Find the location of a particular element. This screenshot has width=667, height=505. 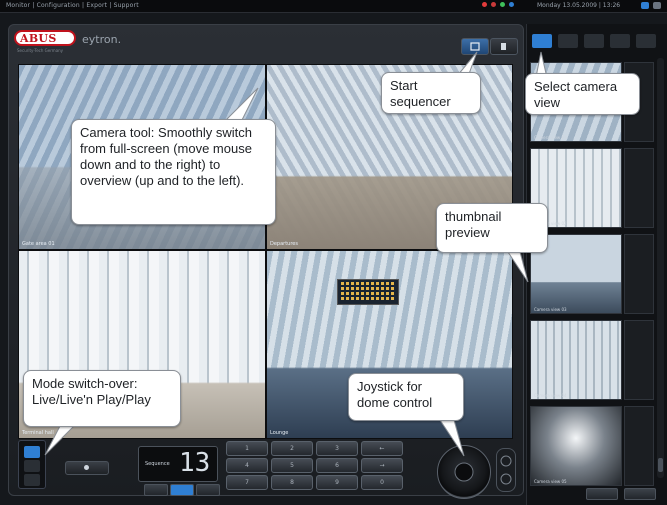

date-time: Monday 13.05.2009 | 13:26 is located at coordinates (579, 5).